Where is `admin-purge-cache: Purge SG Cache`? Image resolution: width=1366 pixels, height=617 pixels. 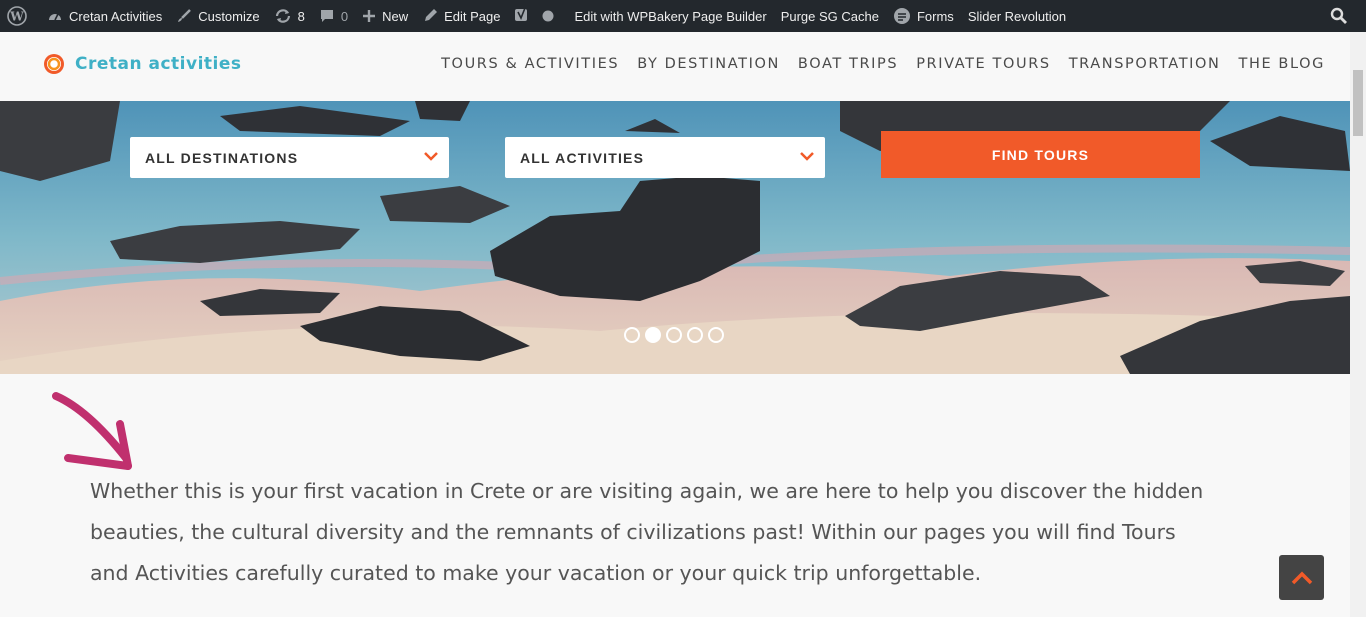 admin-purge-cache: Purge SG Cache is located at coordinates (830, 16).